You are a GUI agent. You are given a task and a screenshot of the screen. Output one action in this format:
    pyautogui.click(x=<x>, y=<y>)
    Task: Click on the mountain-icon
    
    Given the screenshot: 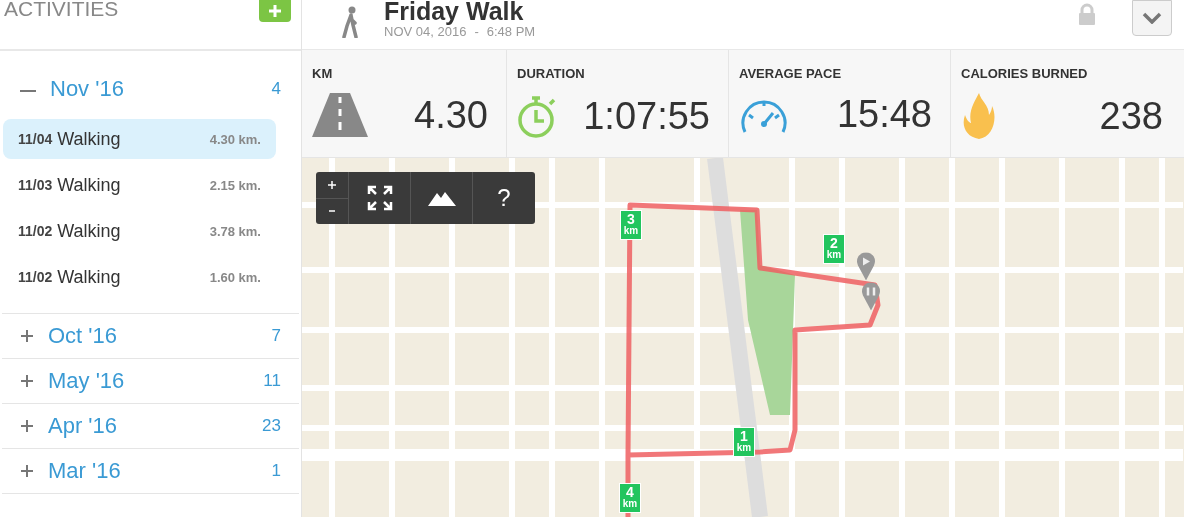 What is the action you would take?
    pyautogui.click(x=441, y=198)
    